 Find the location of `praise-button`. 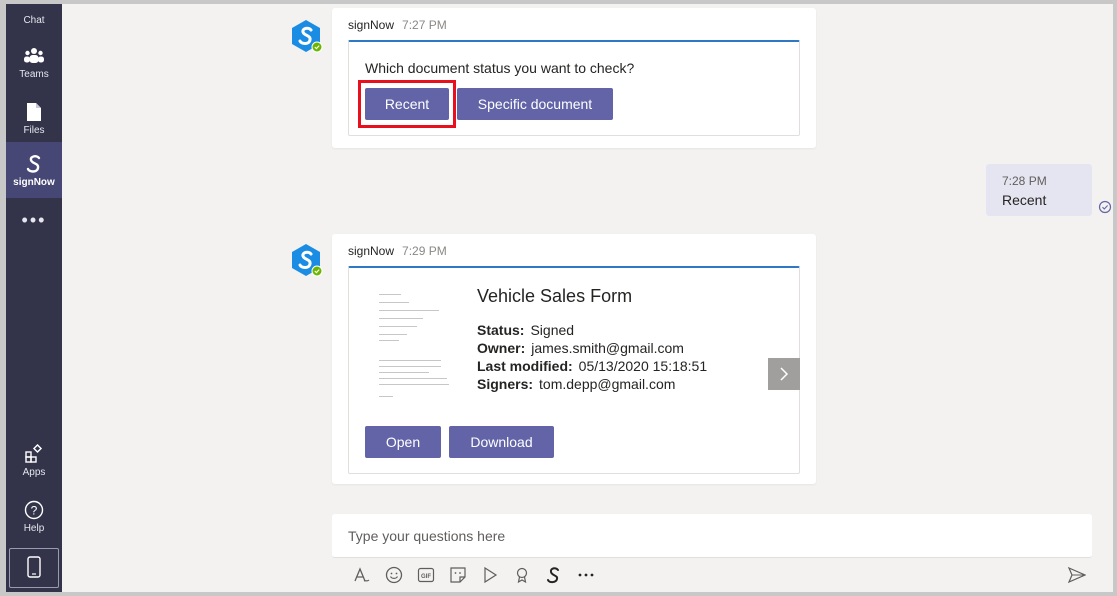

praise-button is located at coordinates (522, 575).